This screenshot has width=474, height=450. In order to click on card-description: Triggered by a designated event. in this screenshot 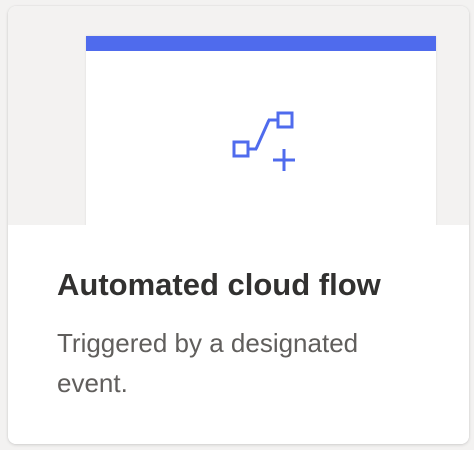, I will do `click(208, 363)`.